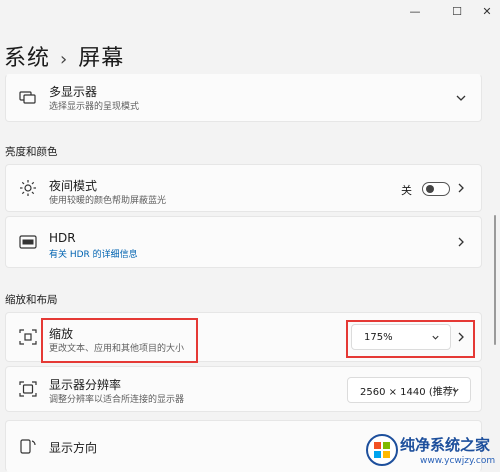 The height and width of the screenshot is (472, 500). Describe the element at coordinates (93, 253) in the screenshot. I see `hdr-info-link: 有关 HDR 的详细信息` at that location.